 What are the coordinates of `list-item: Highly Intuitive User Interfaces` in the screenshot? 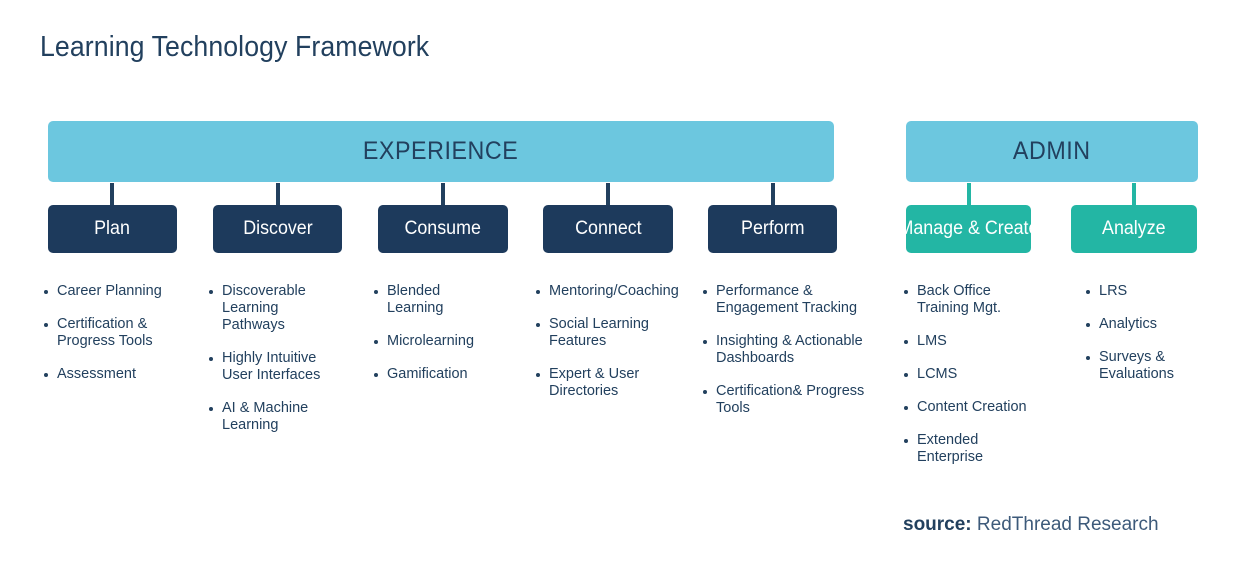 It's located at (269, 367).